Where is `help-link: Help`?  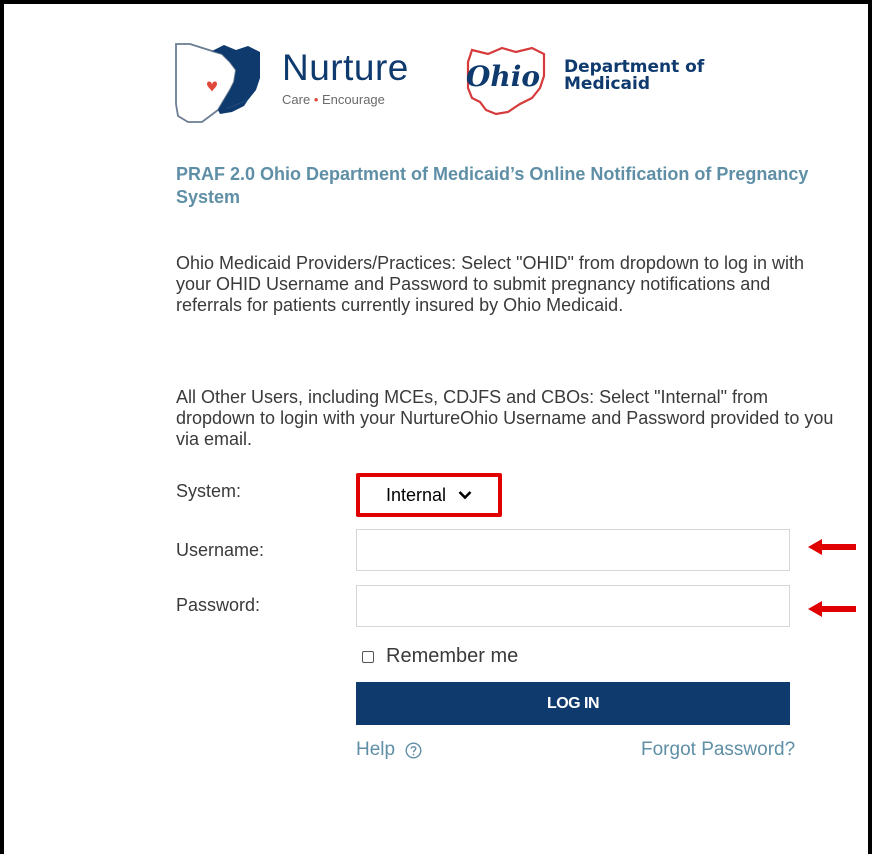
help-link: Help is located at coordinates (389, 750).